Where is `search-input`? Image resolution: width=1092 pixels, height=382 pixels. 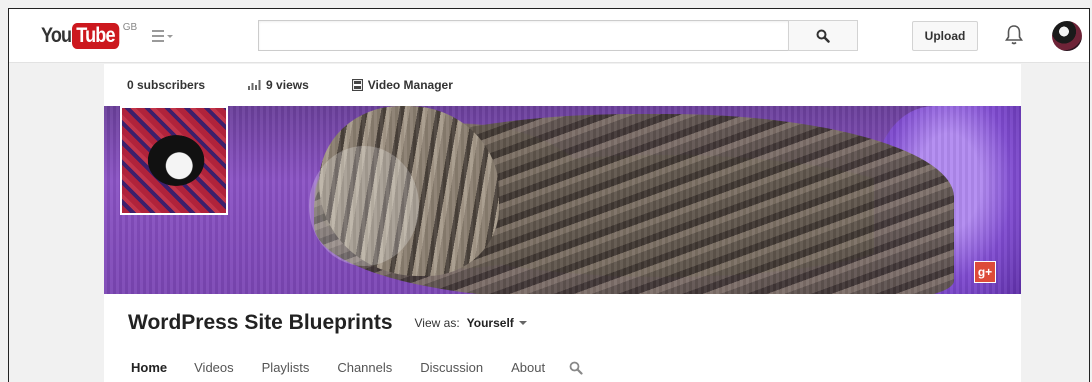
search-input is located at coordinates (524, 35).